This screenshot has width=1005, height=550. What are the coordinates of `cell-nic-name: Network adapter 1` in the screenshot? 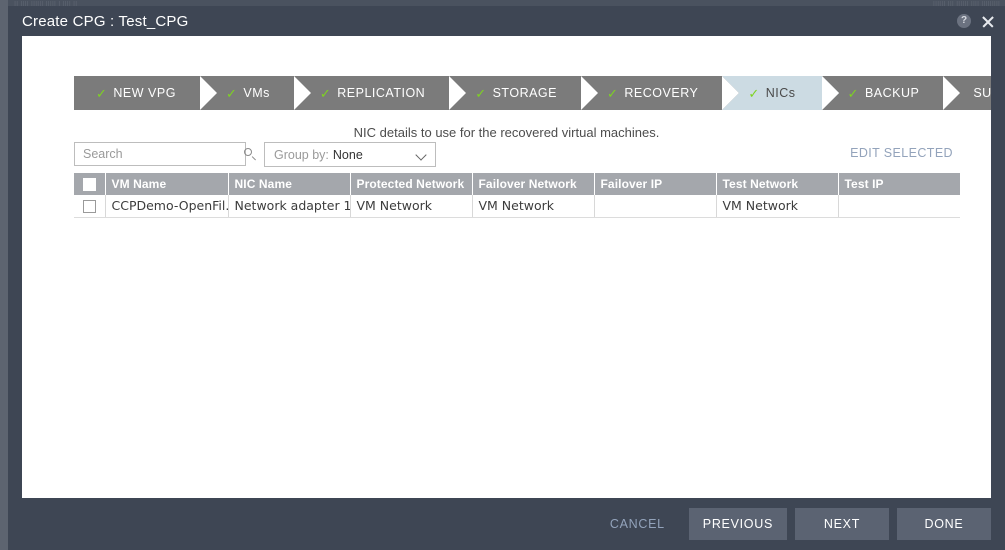 It's located at (289, 206).